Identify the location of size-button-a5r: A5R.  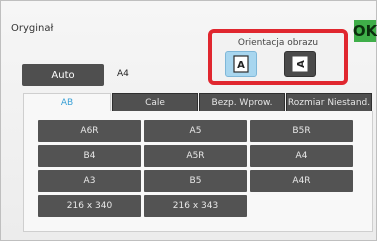
(195, 156).